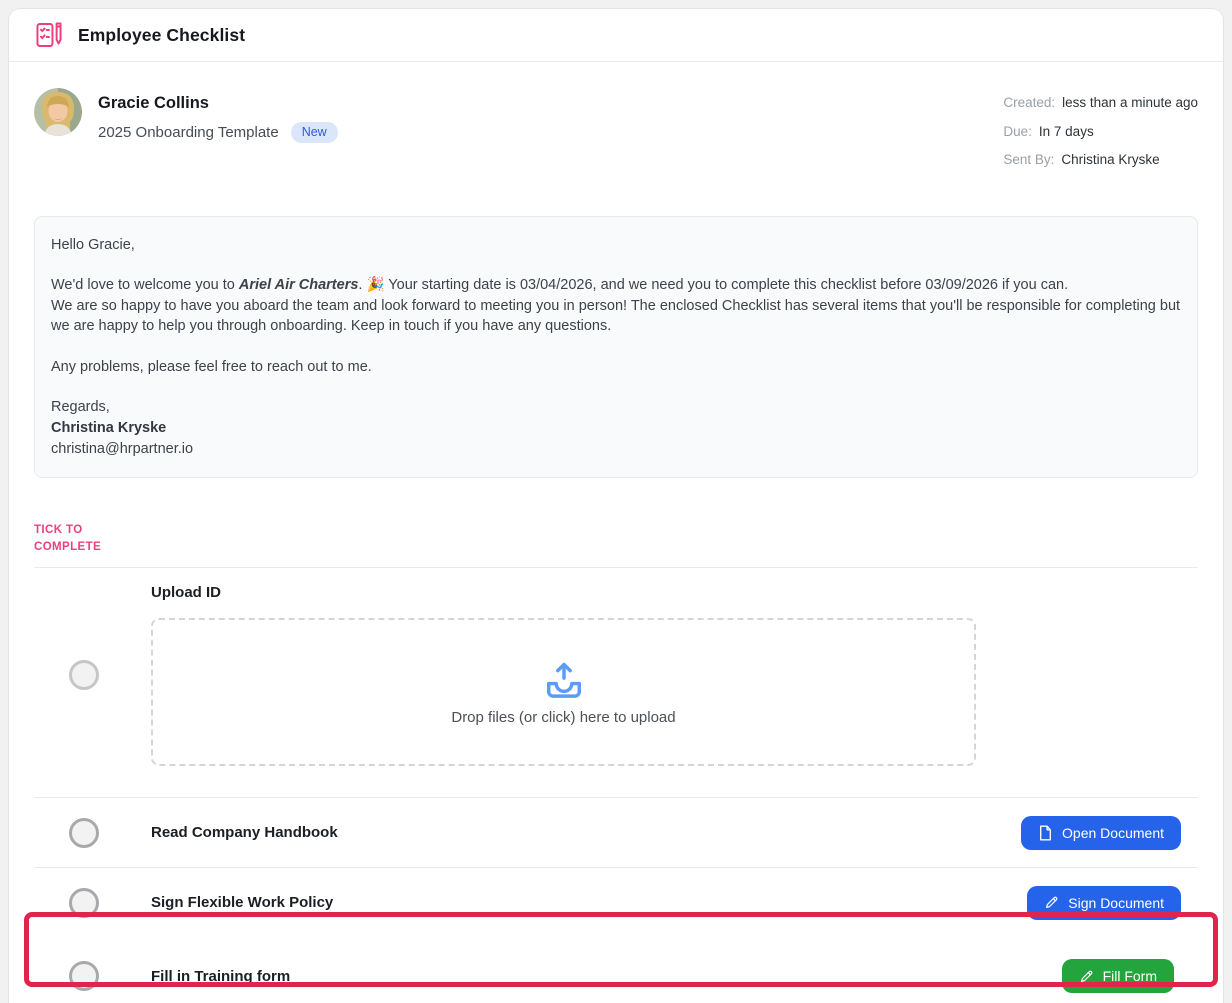 Image resolution: width=1232 pixels, height=1003 pixels. I want to click on fill-form-button: Fill Form, so click(1117, 976).